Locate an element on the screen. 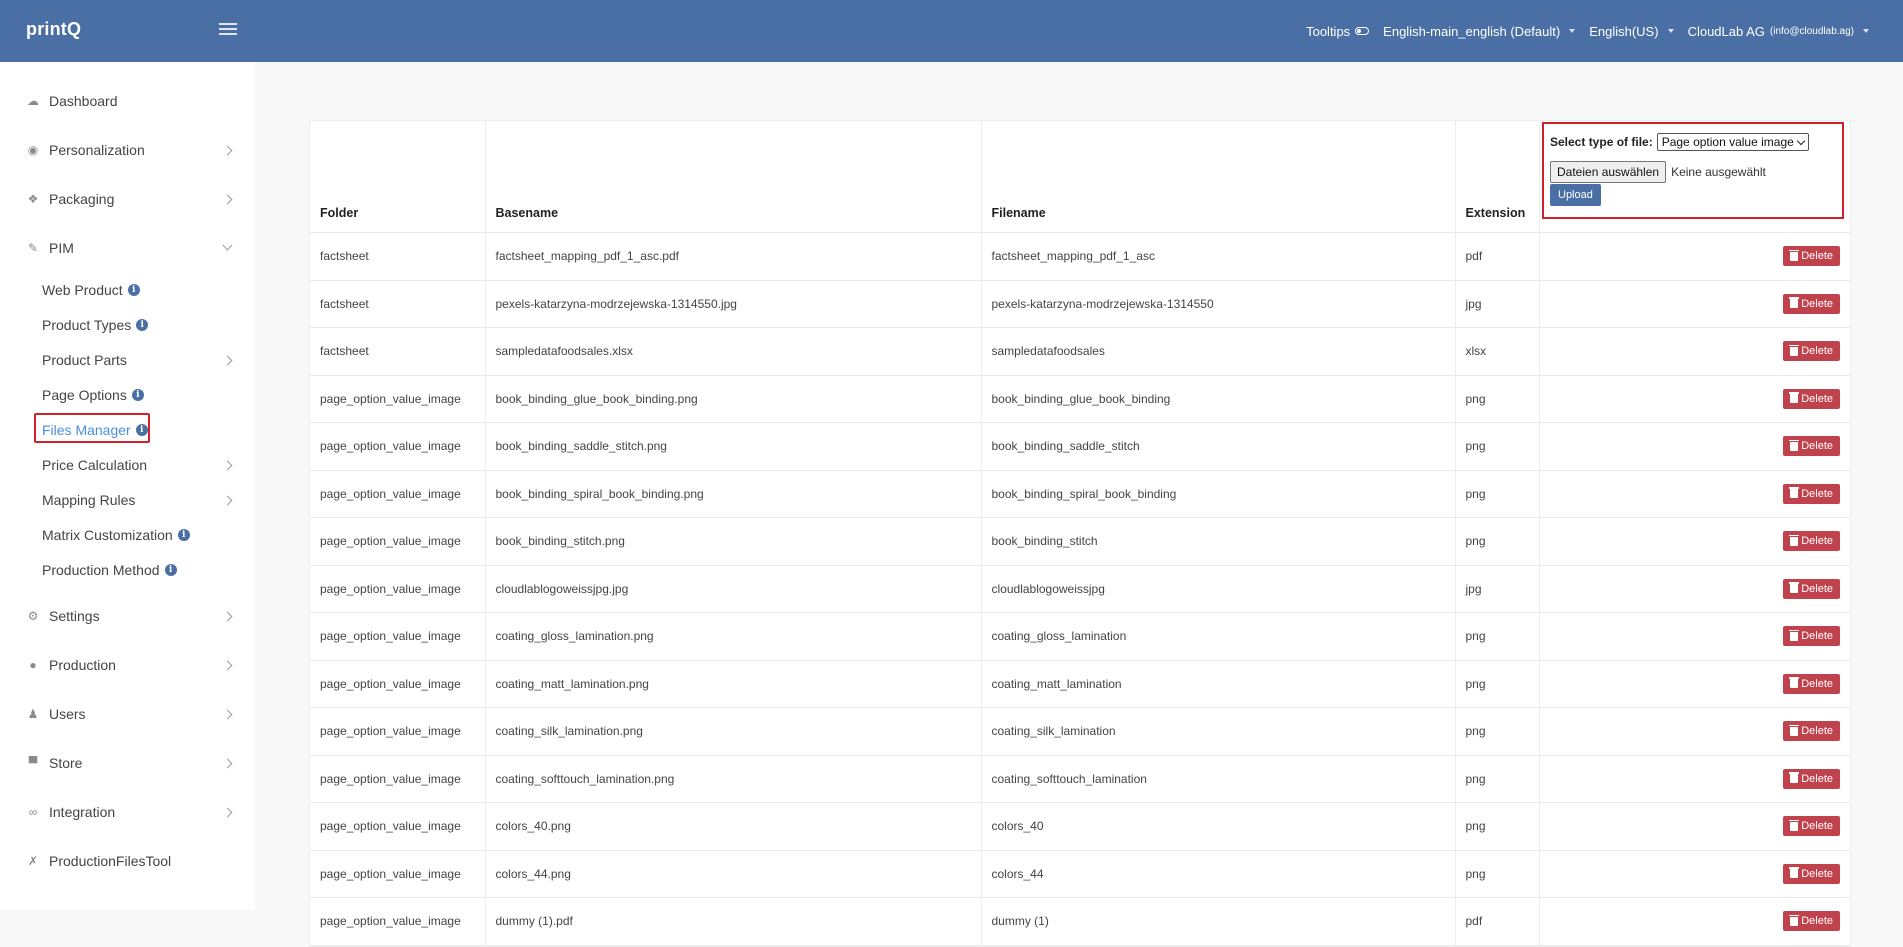  sidebar-item-label: Integration is located at coordinates (82, 812).